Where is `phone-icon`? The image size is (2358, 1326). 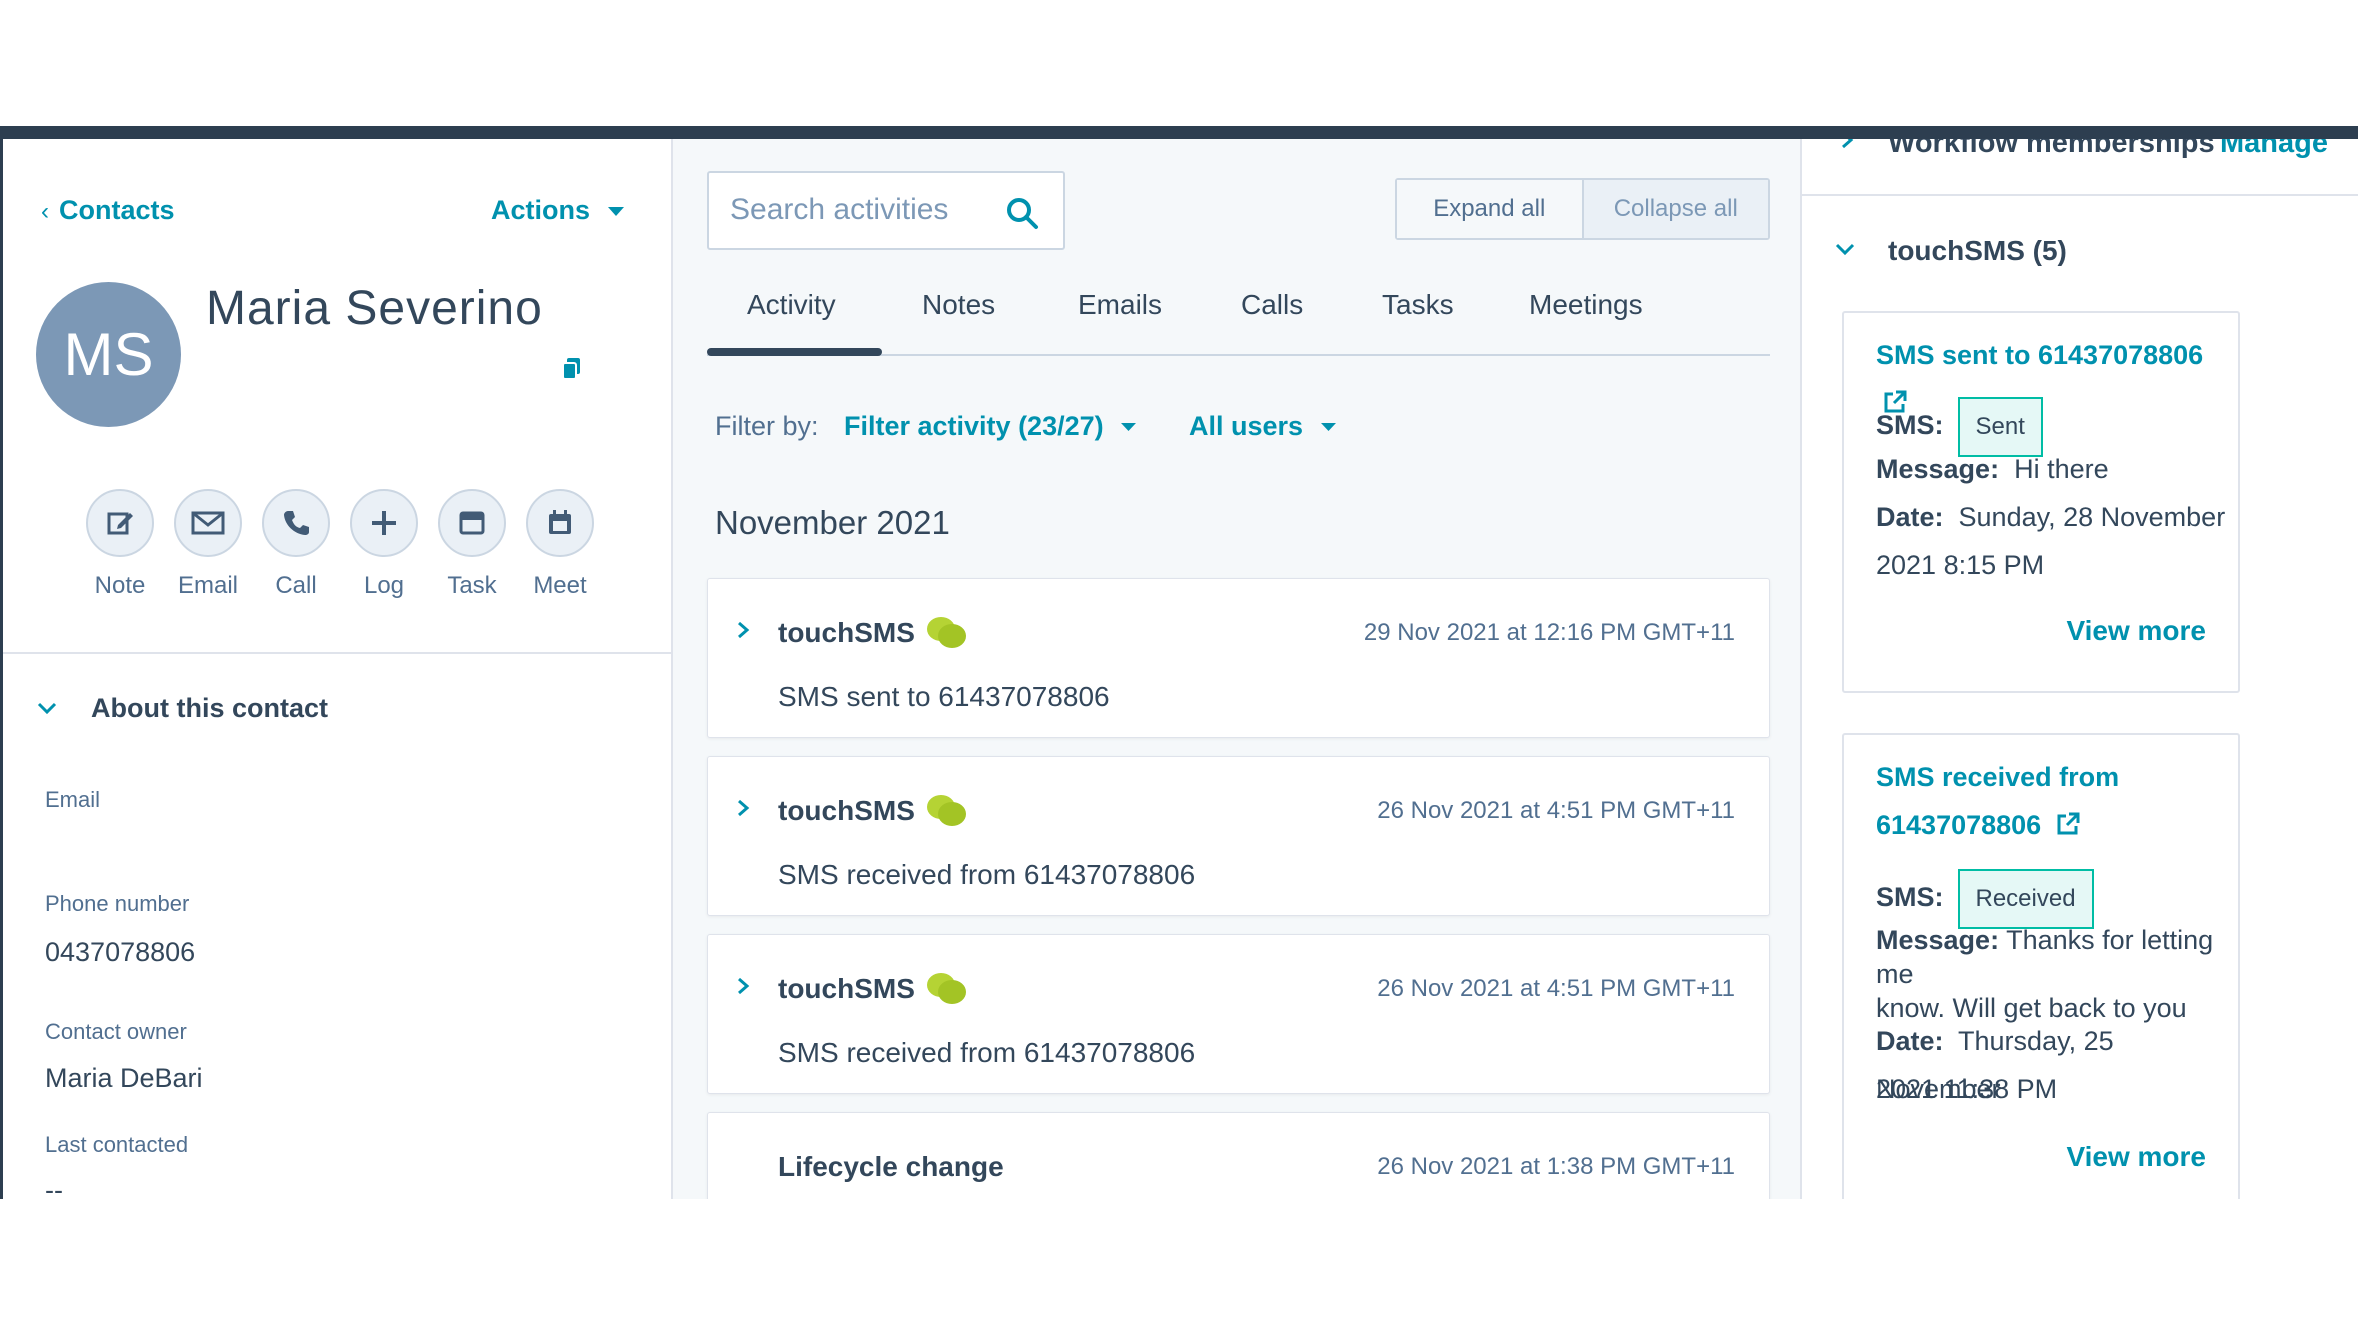 phone-icon is located at coordinates (296, 523).